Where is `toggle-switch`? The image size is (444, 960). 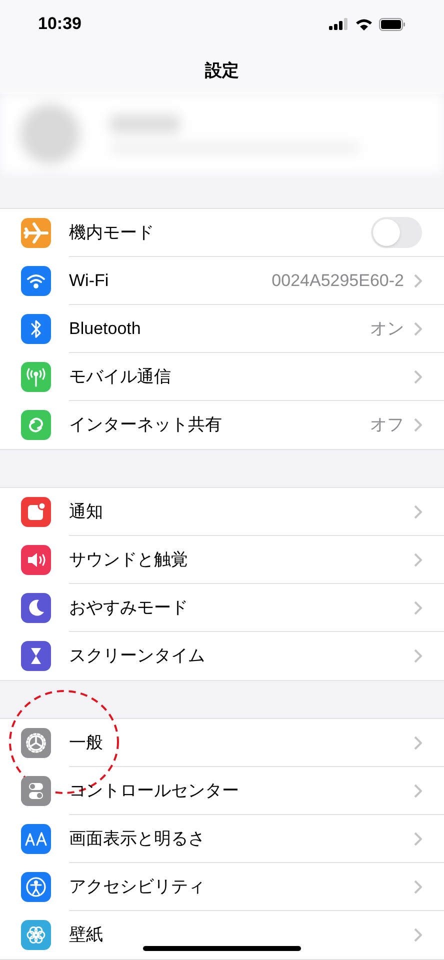
toggle-switch is located at coordinates (396, 232).